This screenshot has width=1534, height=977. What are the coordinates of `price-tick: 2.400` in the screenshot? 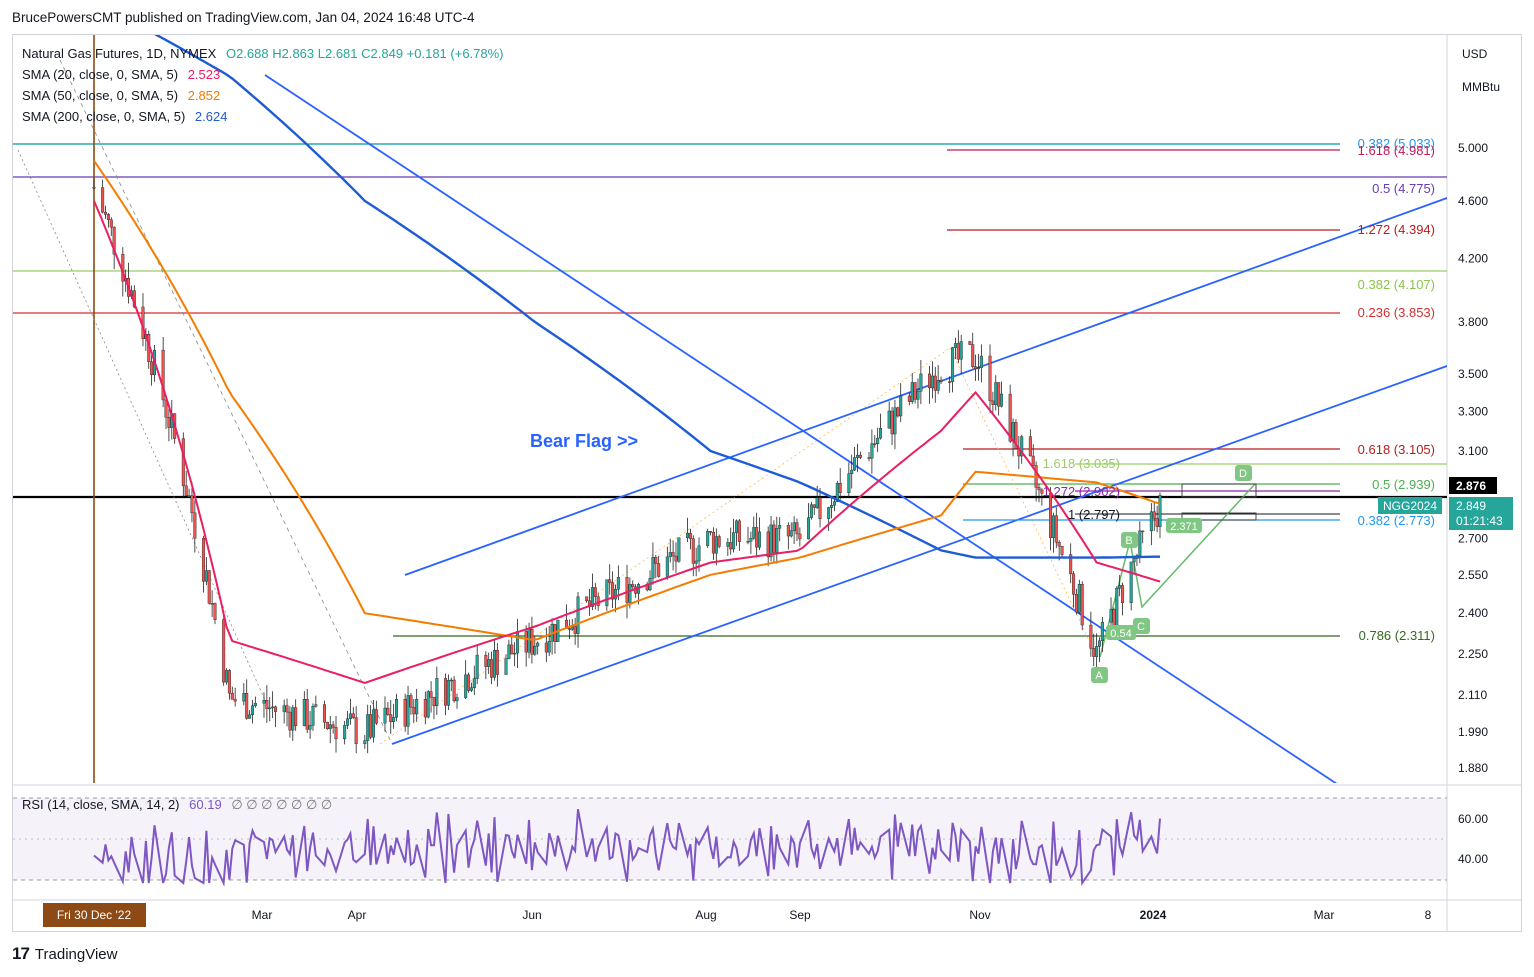 It's located at (1473, 613).